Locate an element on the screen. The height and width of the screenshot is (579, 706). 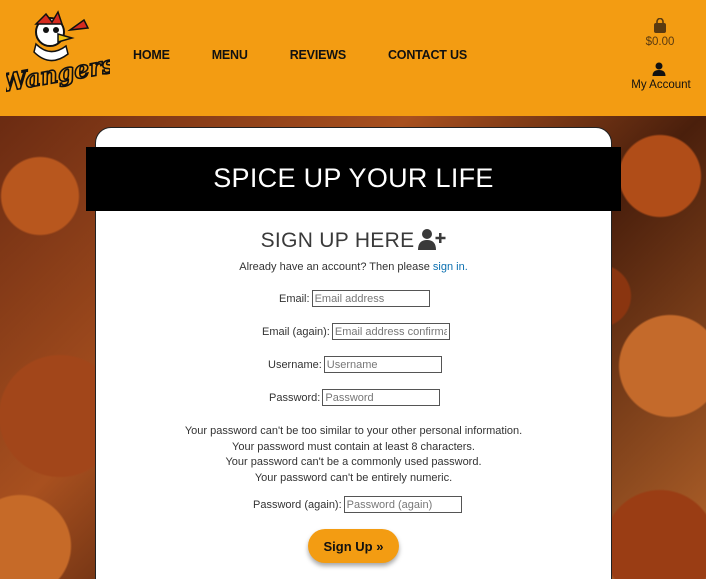
email-again-row: Email (again): is located at coordinates (356, 331).